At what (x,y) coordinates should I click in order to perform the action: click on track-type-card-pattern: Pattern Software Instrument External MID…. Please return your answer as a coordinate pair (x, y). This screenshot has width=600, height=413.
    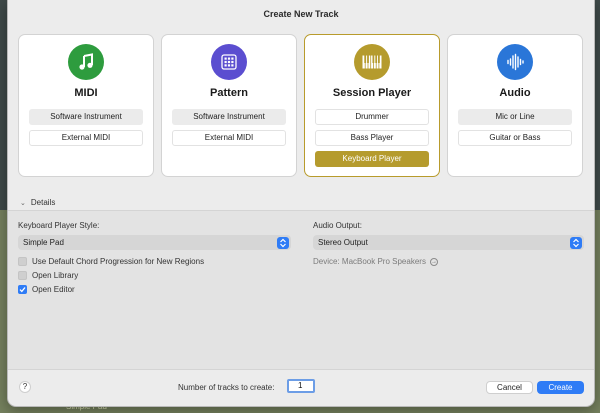
    Looking at the image, I should click on (229, 105).